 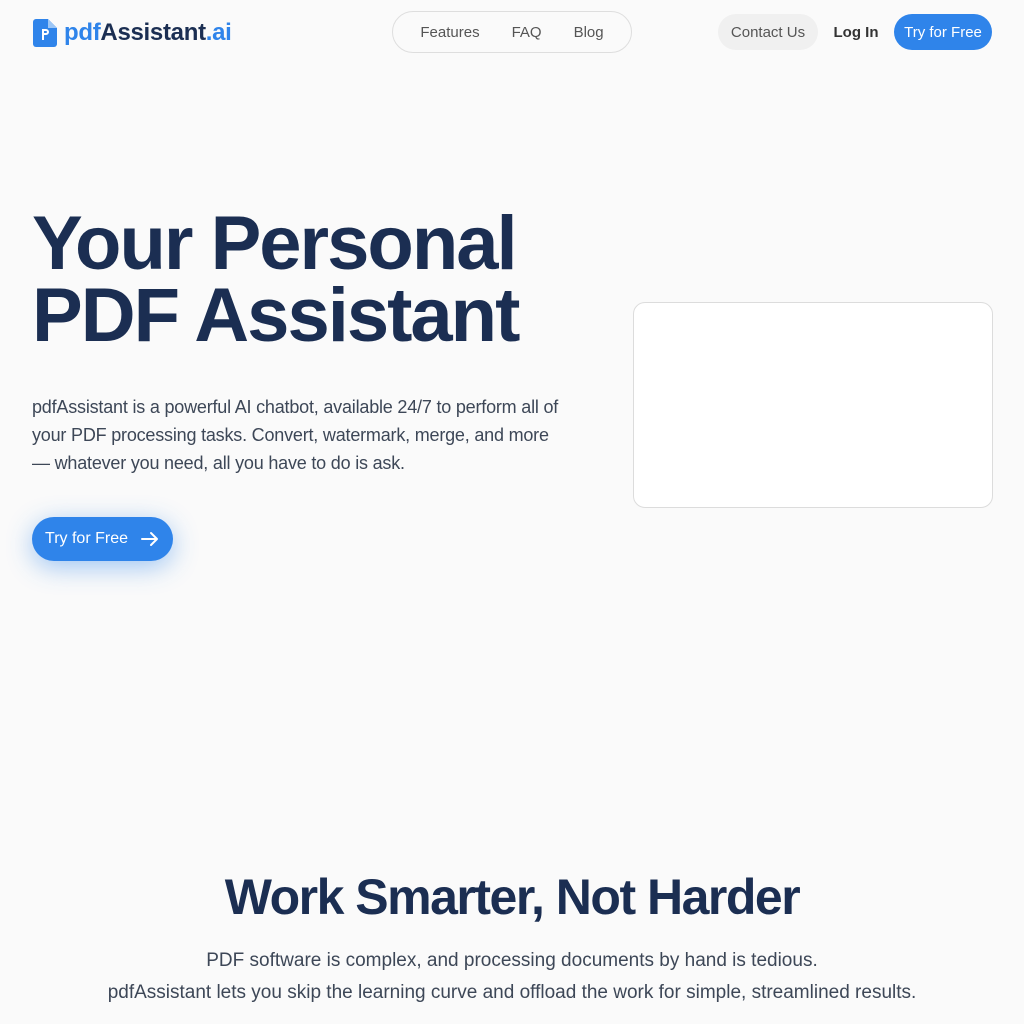 What do you see at coordinates (276, 315) in the screenshot?
I see `hero-title-line-2: PDF Assistant` at bounding box center [276, 315].